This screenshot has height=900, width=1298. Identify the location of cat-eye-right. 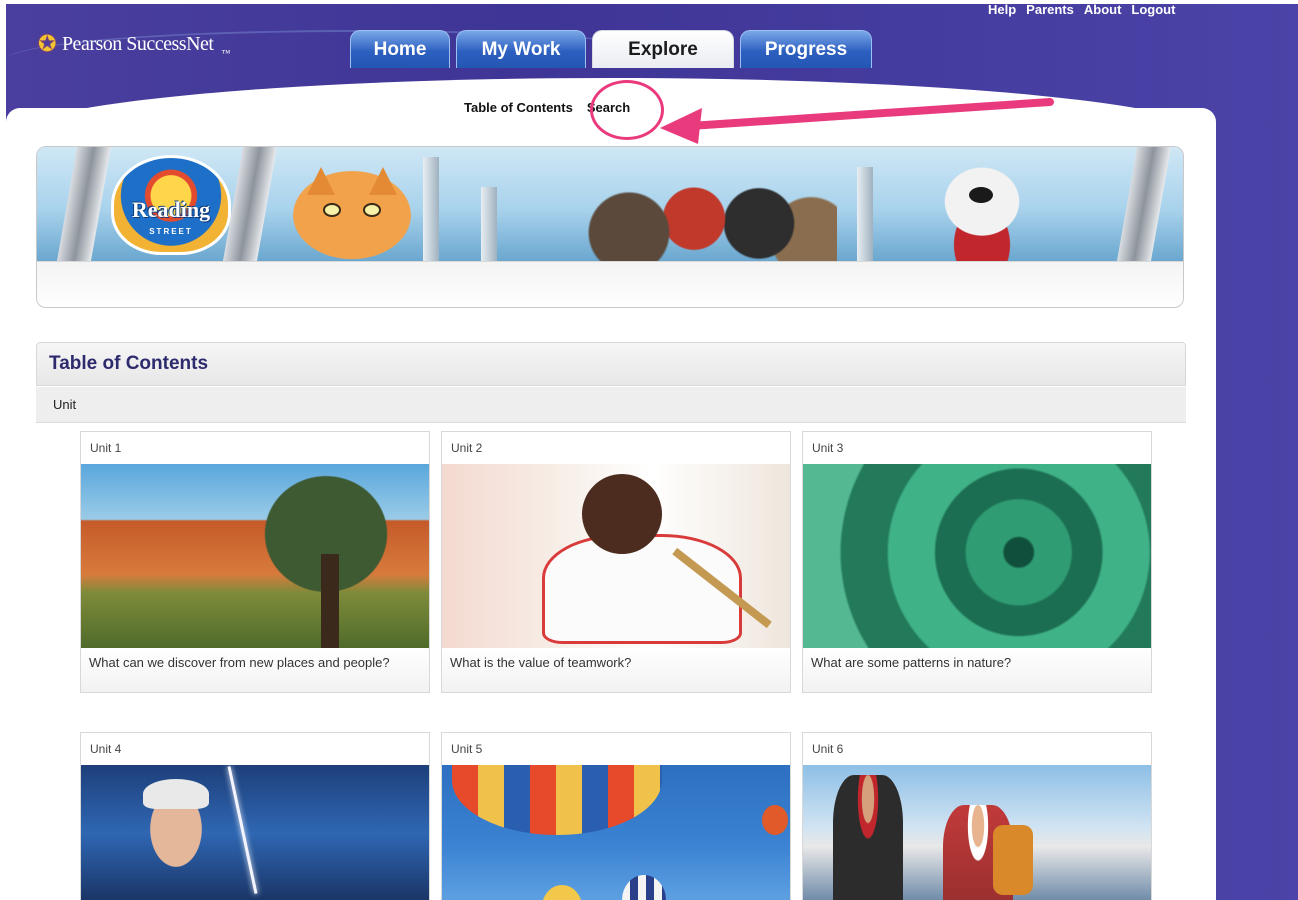
(372, 210).